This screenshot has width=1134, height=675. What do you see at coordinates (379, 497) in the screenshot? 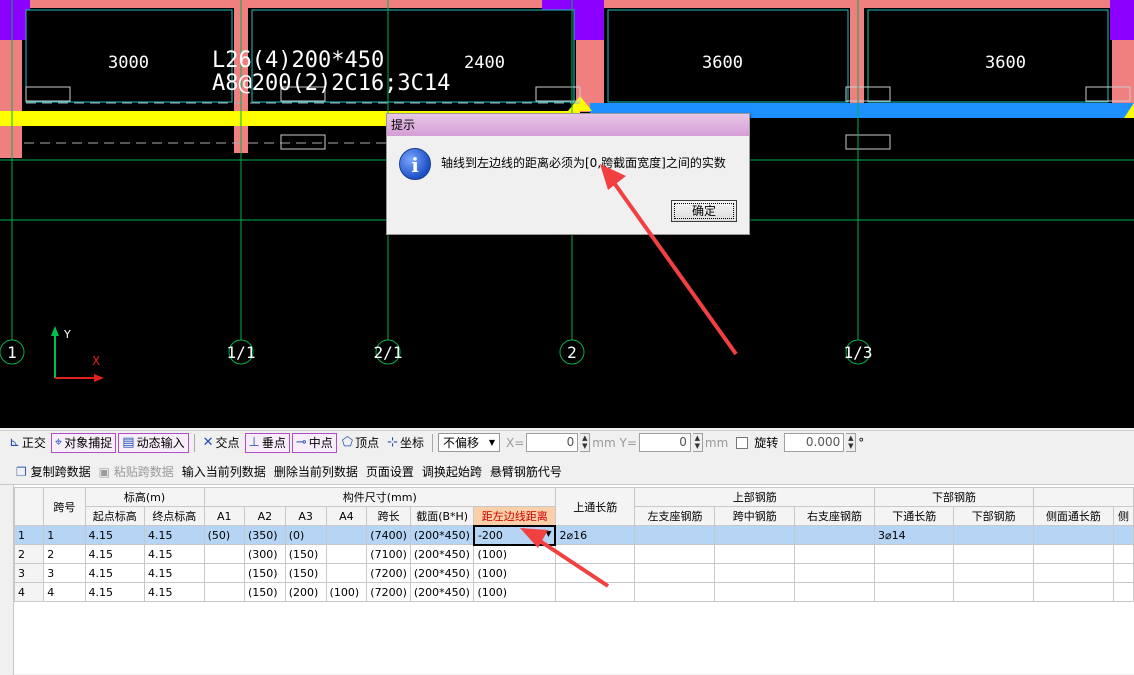
I see `header-size: 构件尺寸(mm)` at bounding box center [379, 497].